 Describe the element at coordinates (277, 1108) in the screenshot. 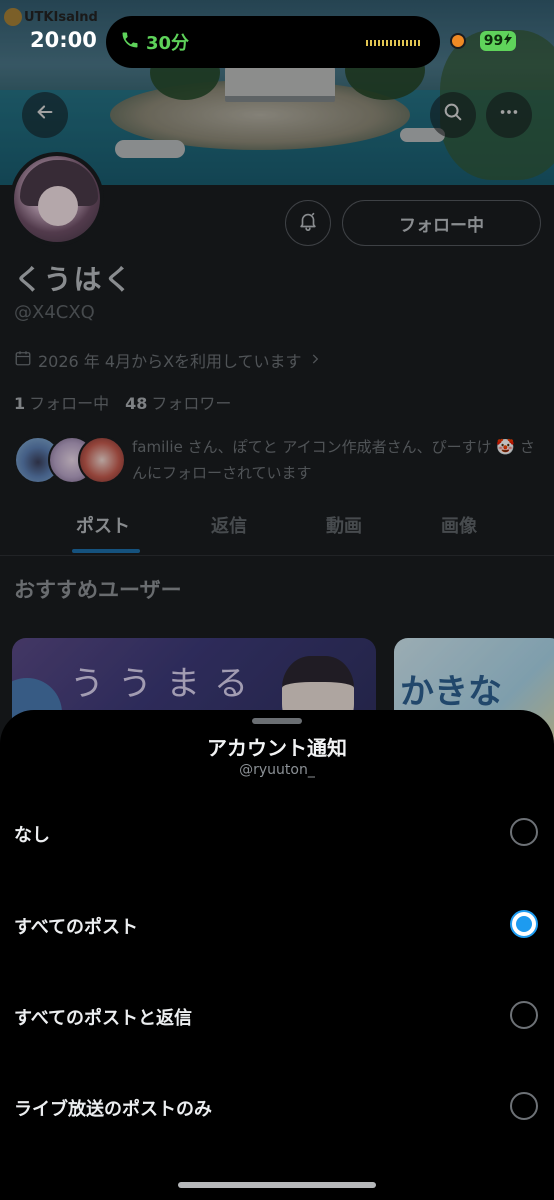

I see `option-live-only: ライブ放送のポストのみ` at that location.